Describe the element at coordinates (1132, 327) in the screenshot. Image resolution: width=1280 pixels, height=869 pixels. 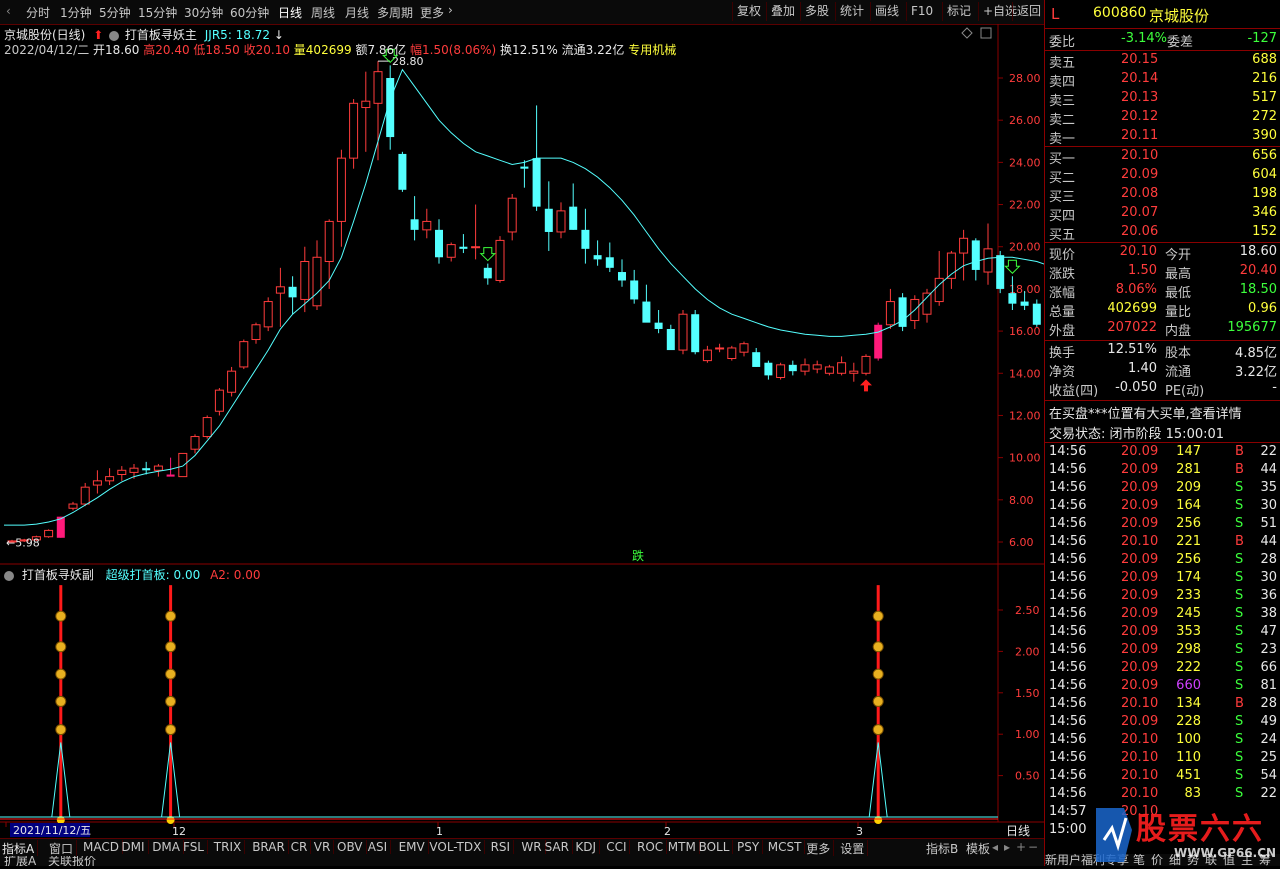
I see `stat-value: 207022` at that location.